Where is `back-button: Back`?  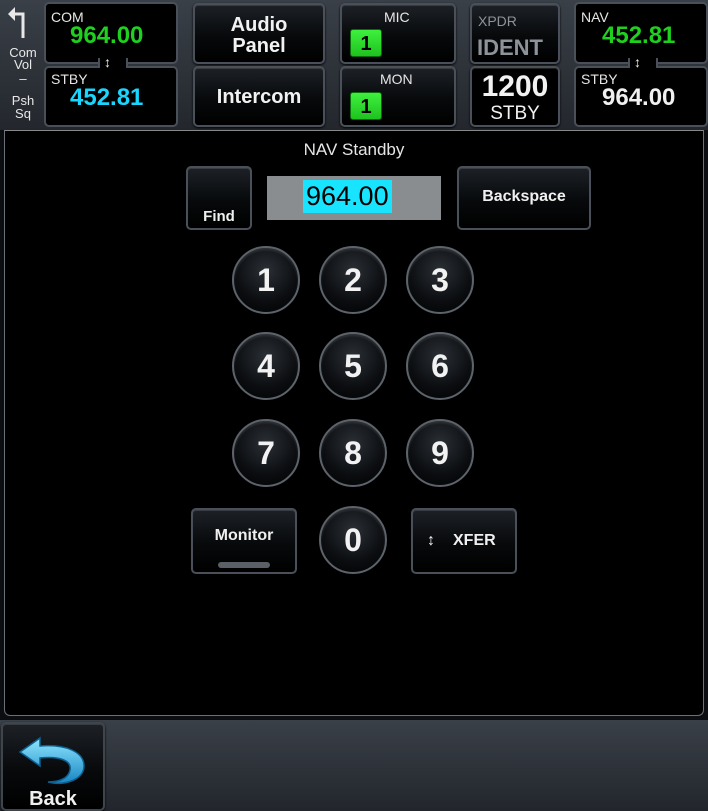
back-button: Back is located at coordinates (53, 766).